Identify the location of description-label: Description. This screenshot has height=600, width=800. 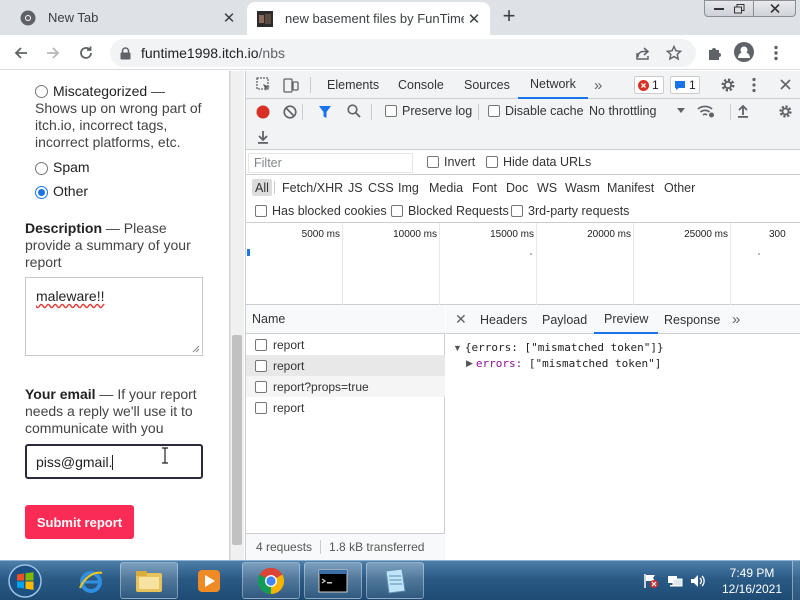
(64, 228).